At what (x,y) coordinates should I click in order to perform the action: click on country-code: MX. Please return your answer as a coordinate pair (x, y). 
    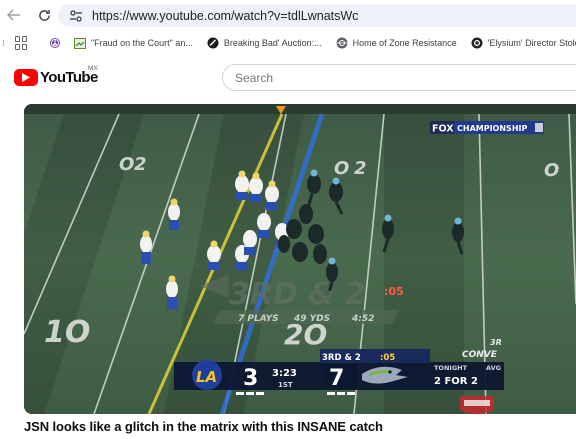
    Looking at the image, I should click on (93, 68).